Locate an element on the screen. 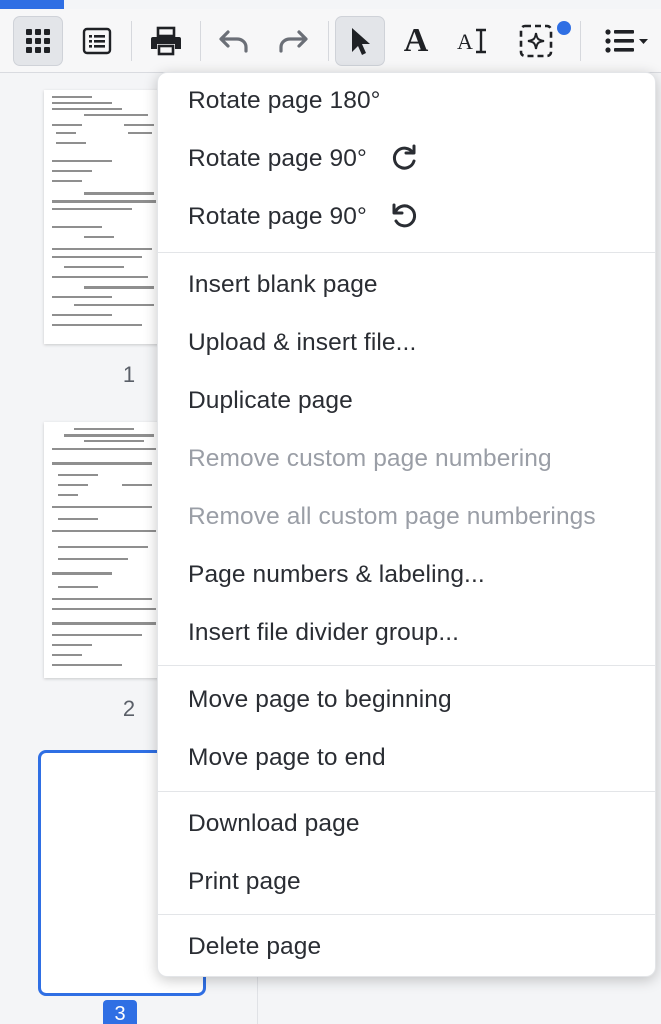  menu-item-rotate-180: Rotate page 180° is located at coordinates (406, 101).